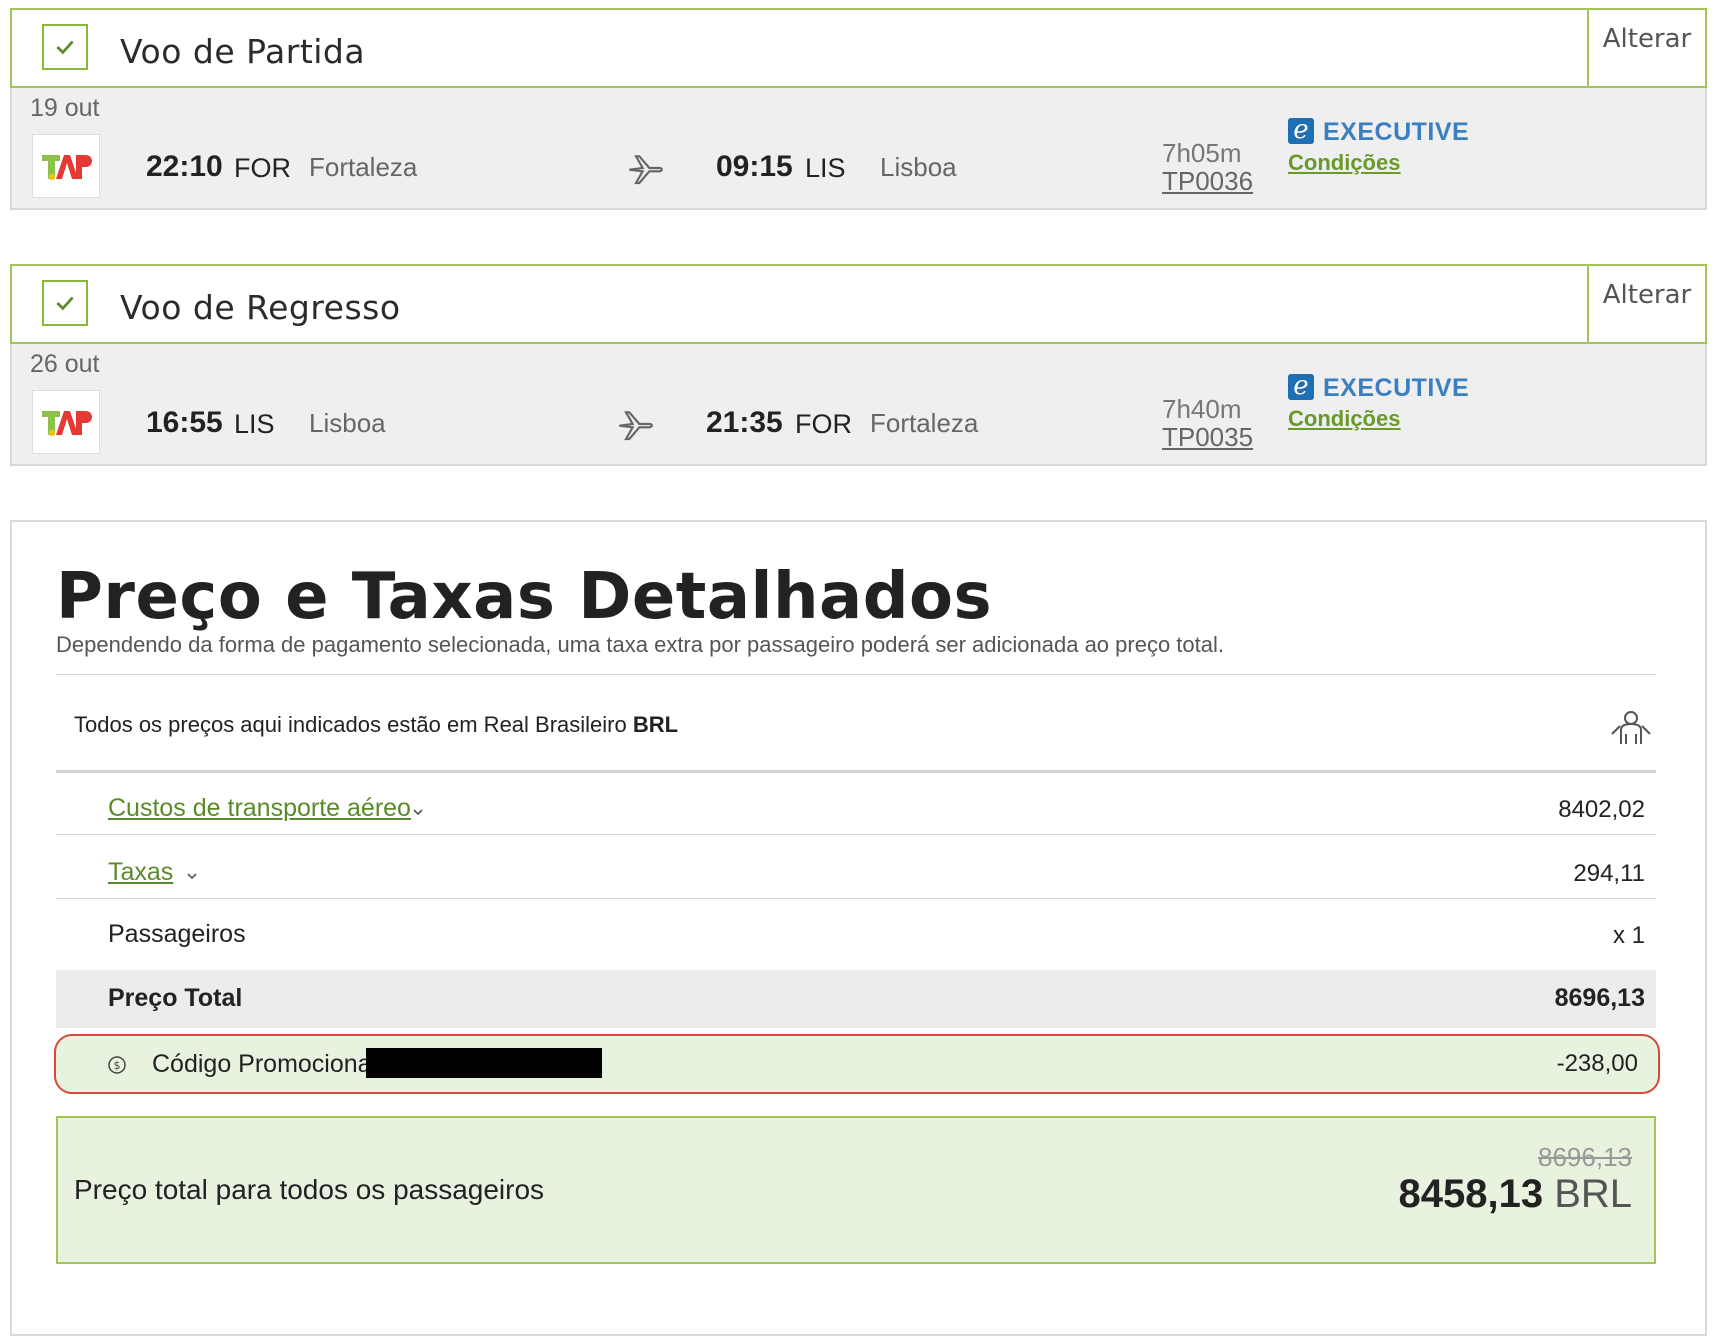  Describe the element at coordinates (1646, 304) in the screenshot. I see `return-change-button: Alterar` at that location.